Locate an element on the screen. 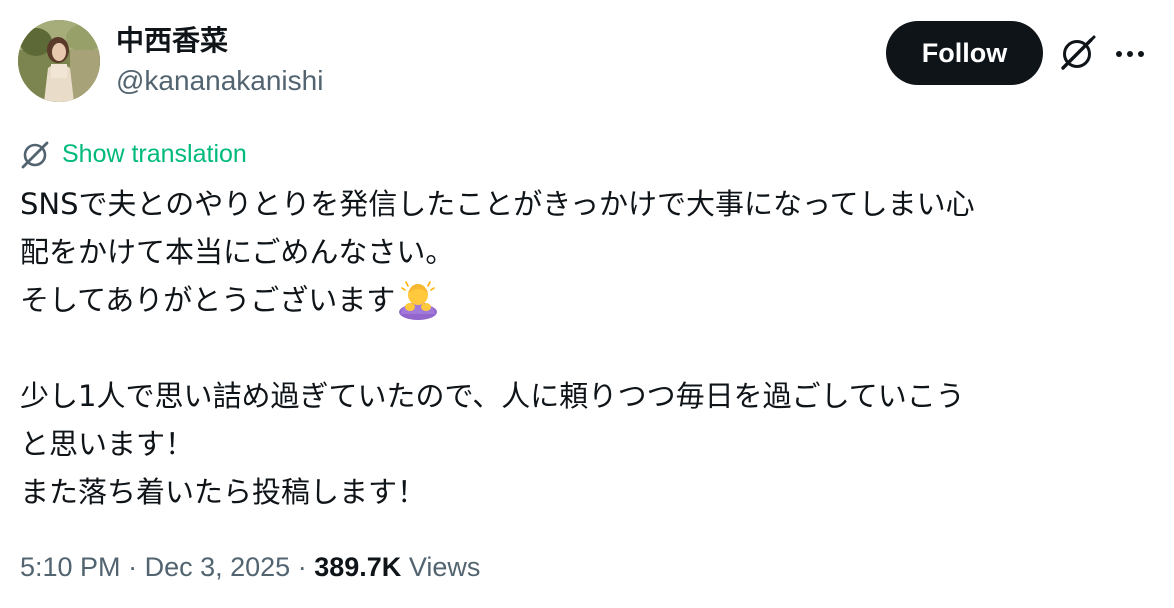 The image size is (1174, 608). follow-button: Follow is located at coordinates (964, 53).